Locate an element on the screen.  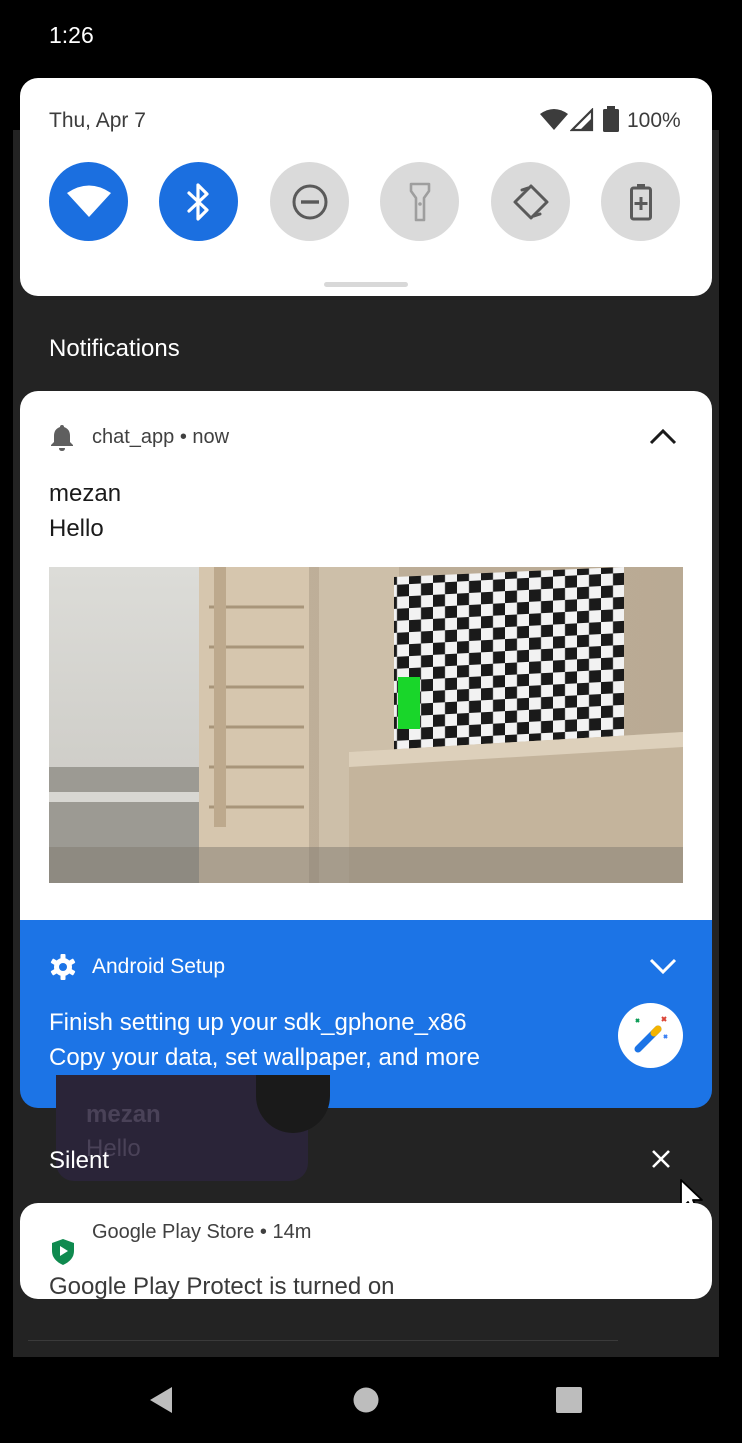
app-name: chat_app is located at coordinates (133, 437).